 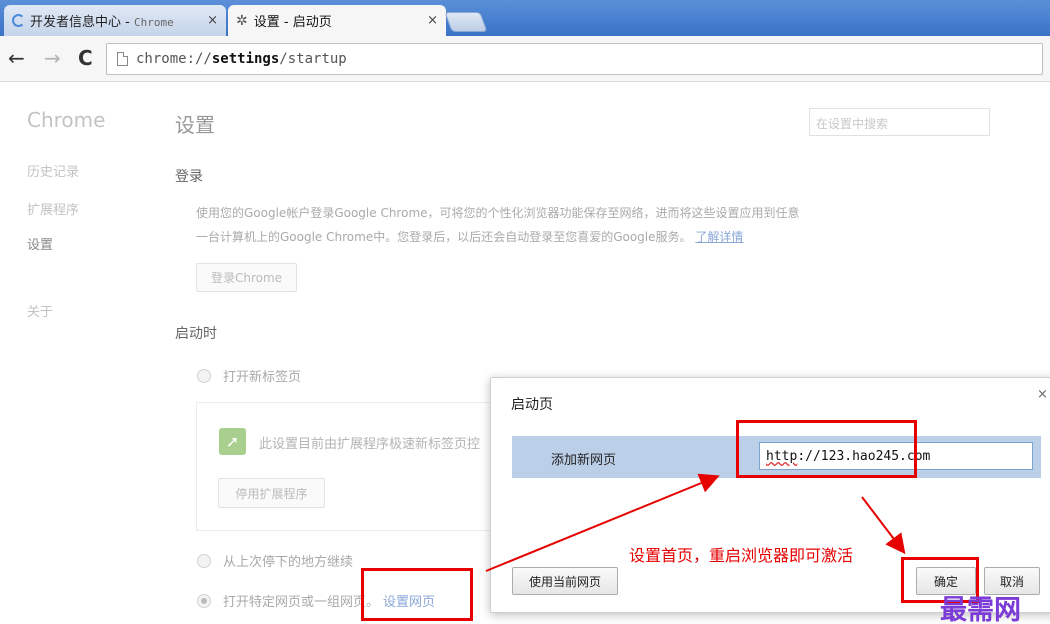 I want to click on sidebar-item-history: 历史记录, so click(x=53, y=170).